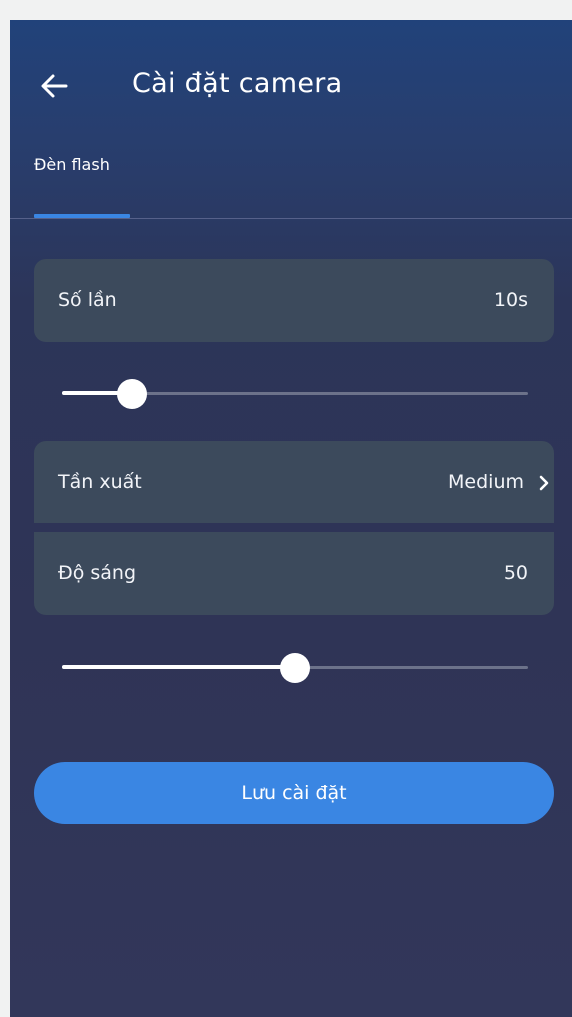 Image resolution: width=572 pixels, height=1017 pixels. What do you see at coordinates (294, 482) in the screenshot?
I see `frequency-setting-row: Tần xuất Medium` at bounding box center [294, 482].